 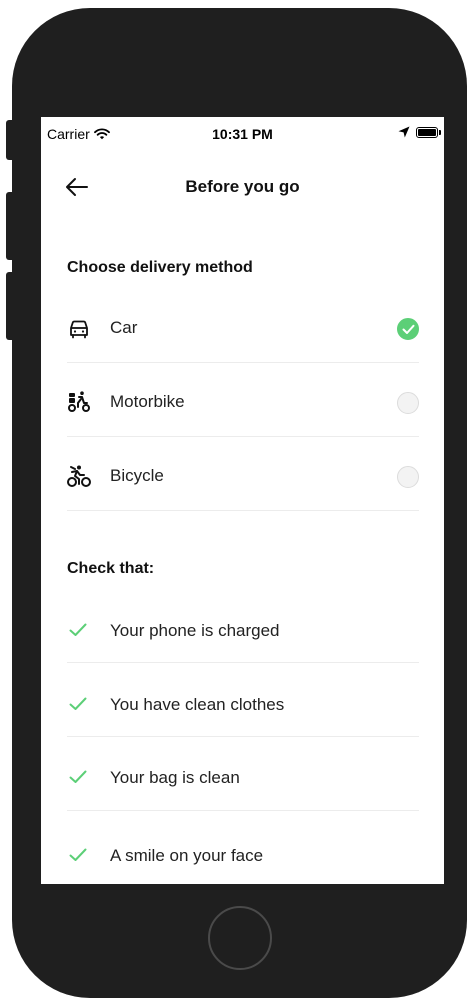 I want to click on delivery-option-label: Car, so click(x=124, y=327).